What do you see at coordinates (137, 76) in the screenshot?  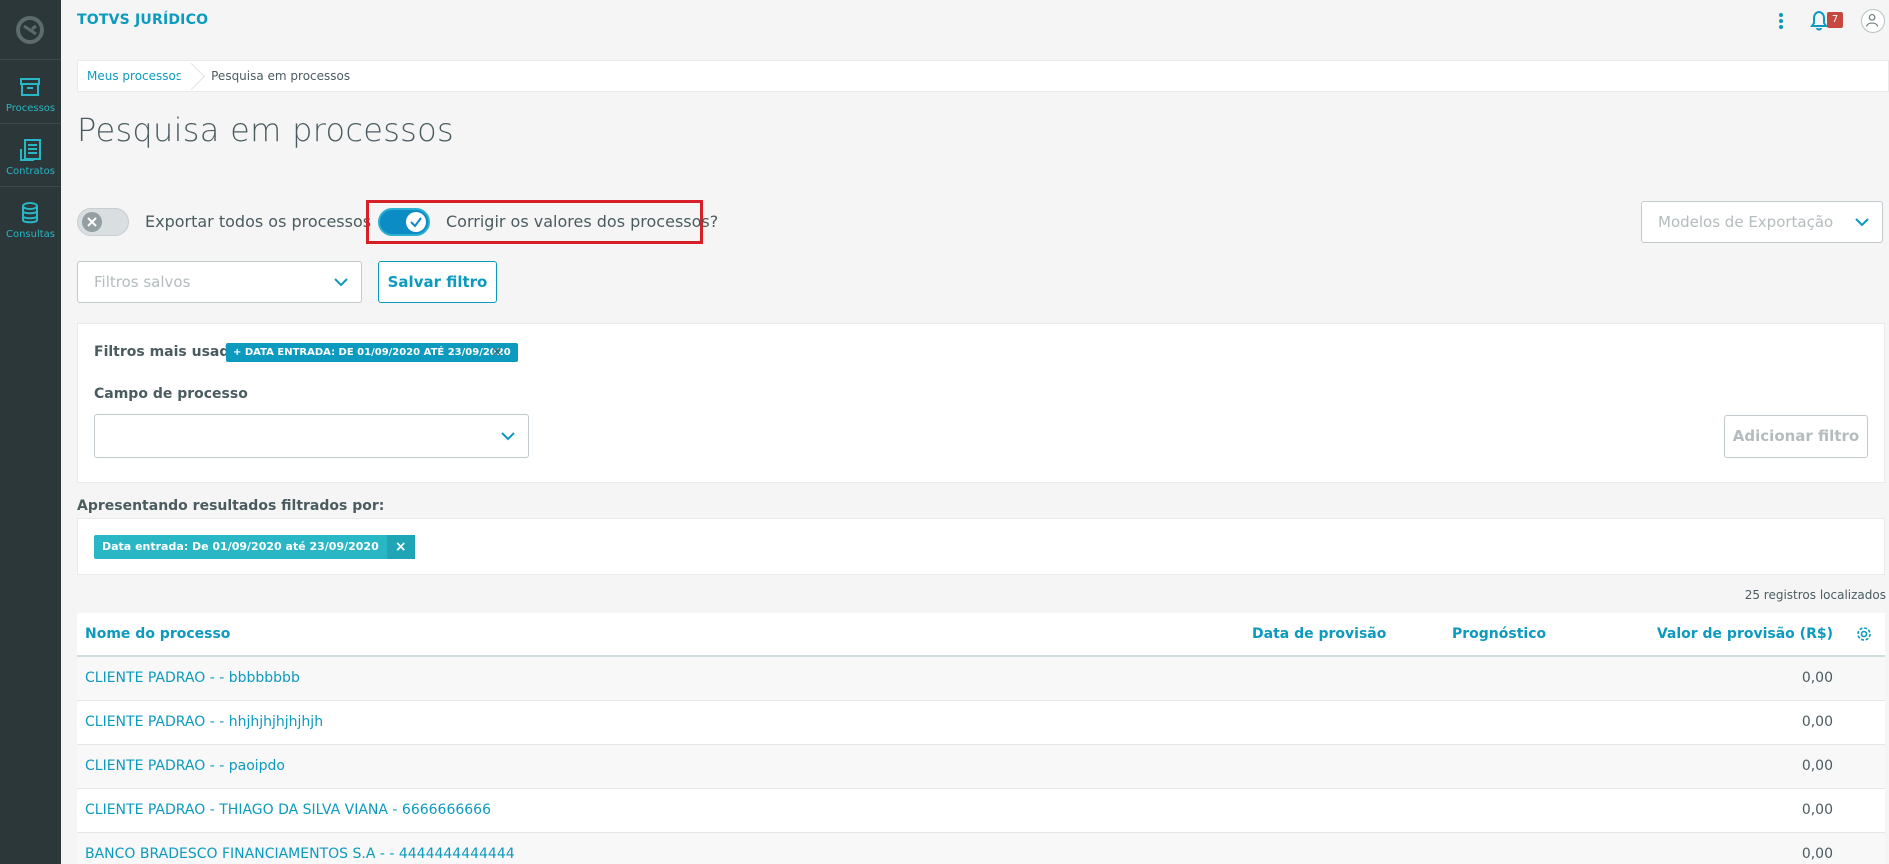 I see `breadcrumb-link-meus-processos: Meus processos` at bounding box center [137, 76].